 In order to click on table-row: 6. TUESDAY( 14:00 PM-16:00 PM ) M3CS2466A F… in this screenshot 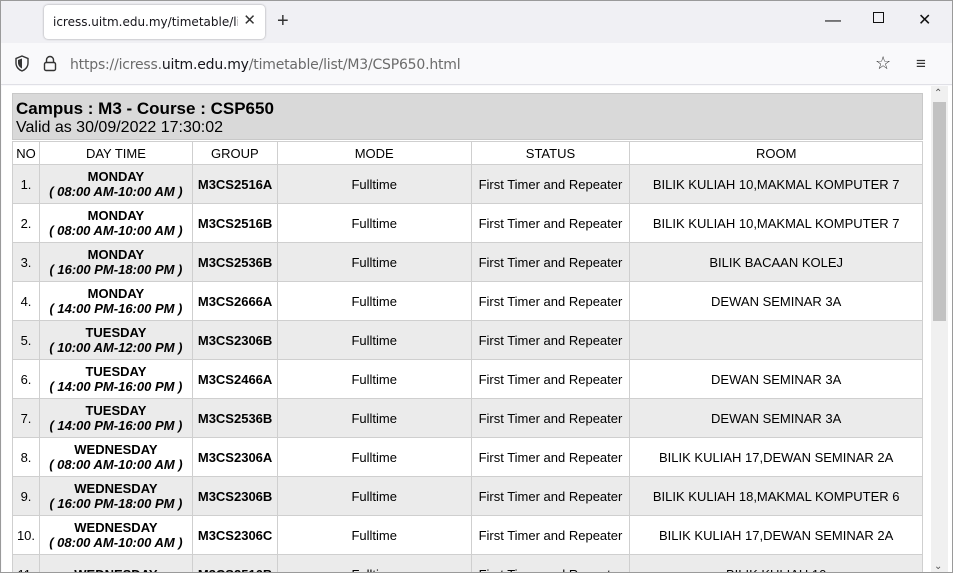, I will do `click(467, 379)`.